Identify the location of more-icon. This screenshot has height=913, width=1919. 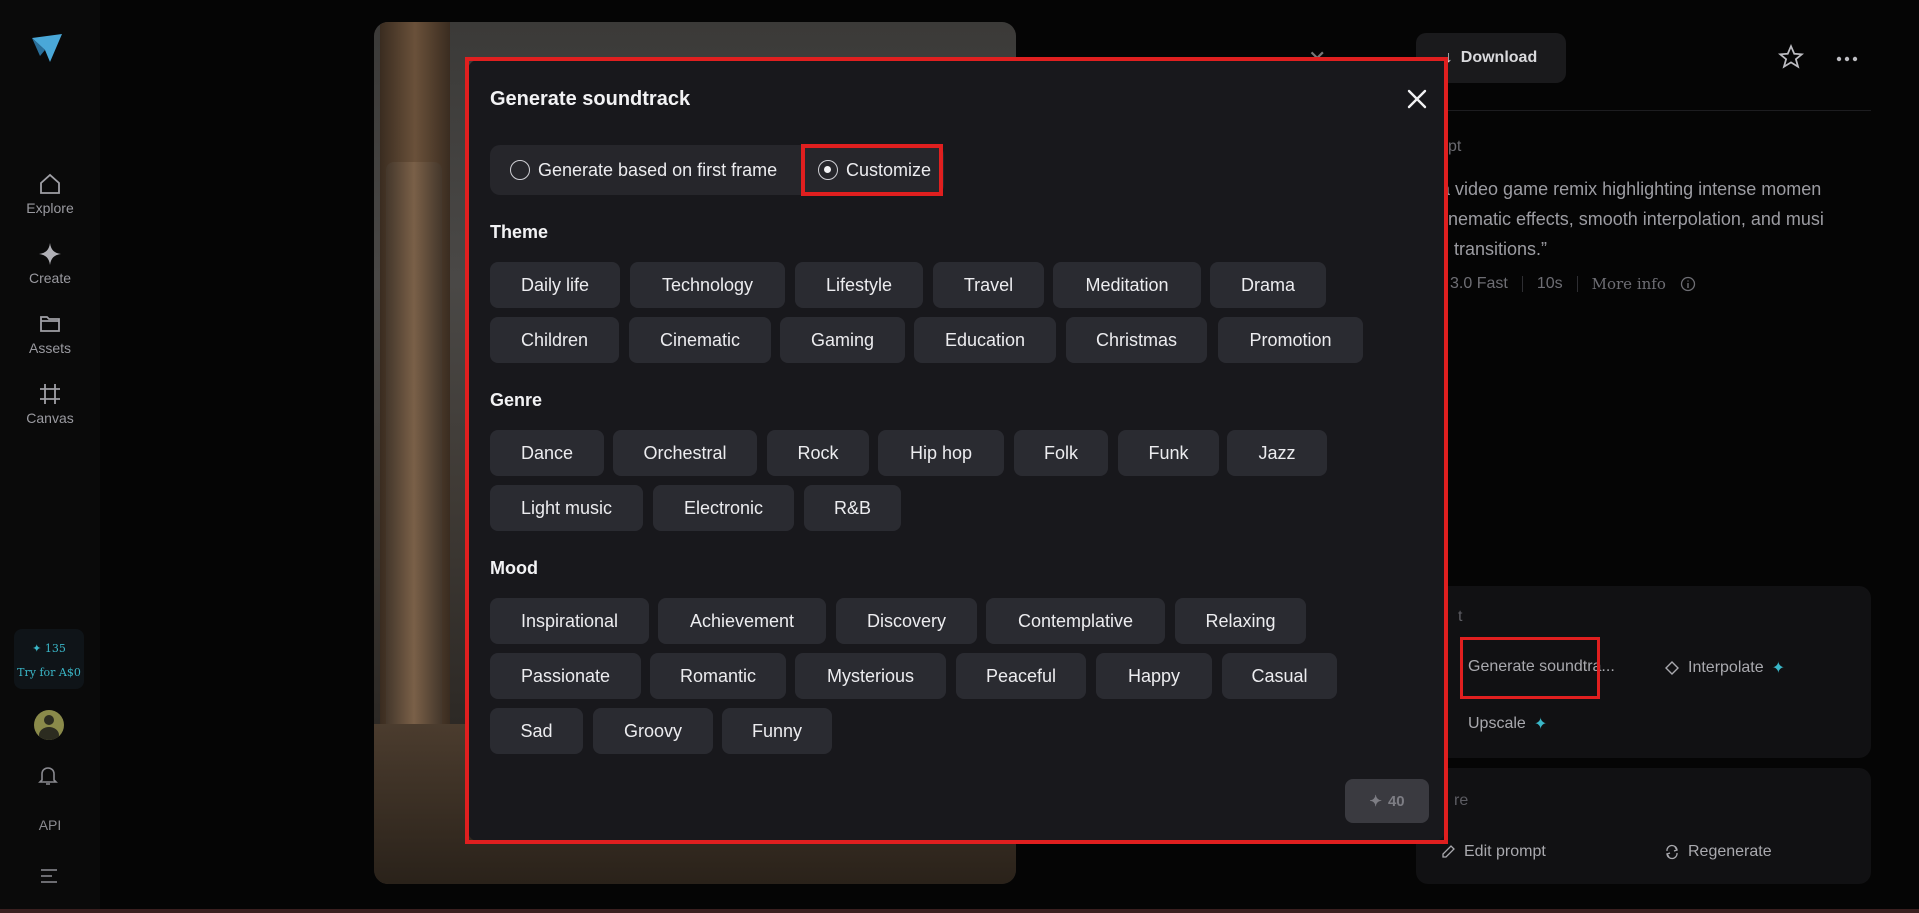
(1847, 59).